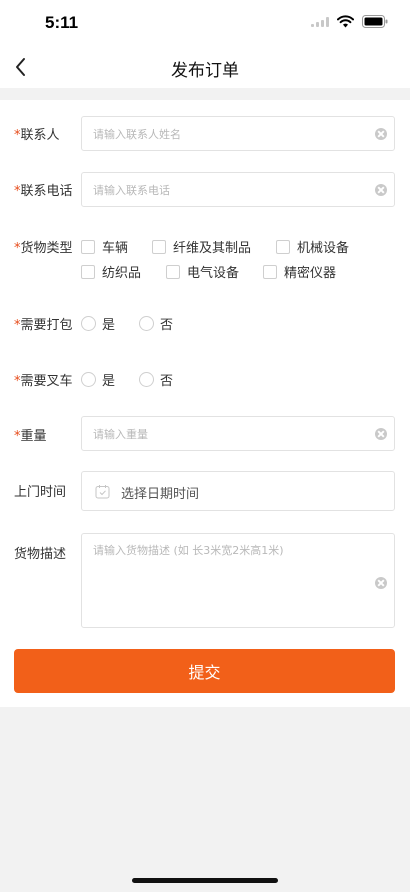 This screenshot has height=892, width=410. What do you see at coordinates (40, 492) in the screenshot?
I see `visit-time-label: 上门时间` at bounding box center [40, 492].